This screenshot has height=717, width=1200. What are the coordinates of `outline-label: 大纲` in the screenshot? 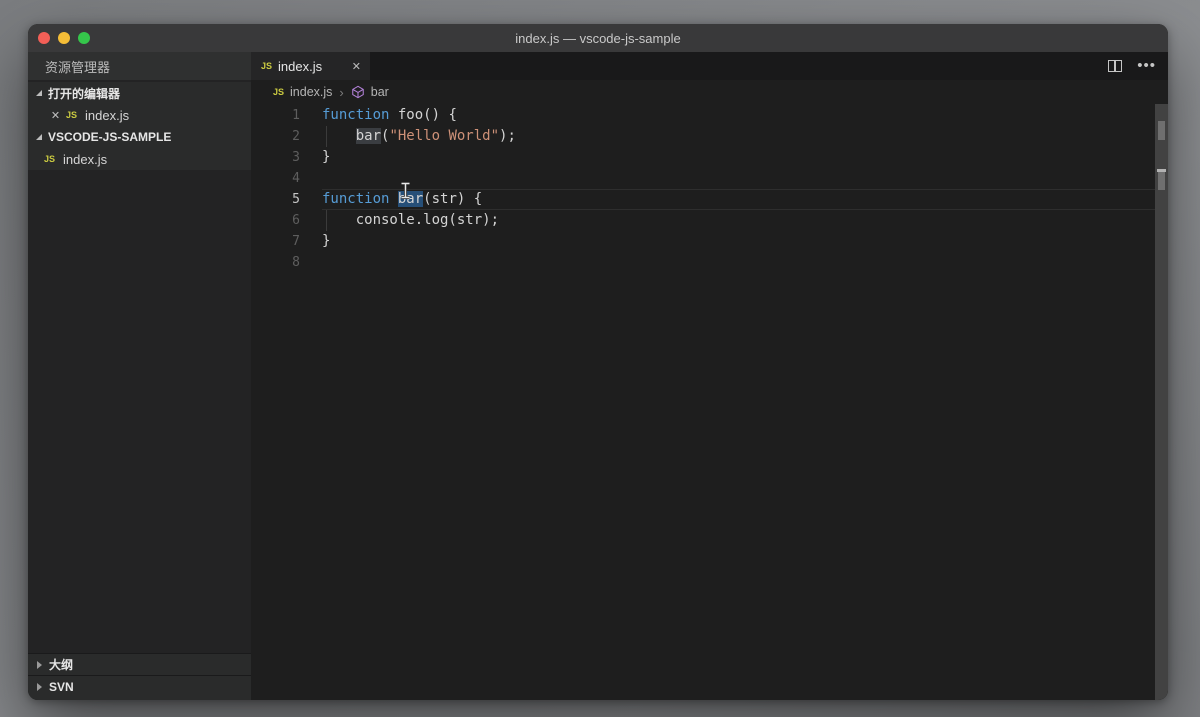 It's located at (61, 665).